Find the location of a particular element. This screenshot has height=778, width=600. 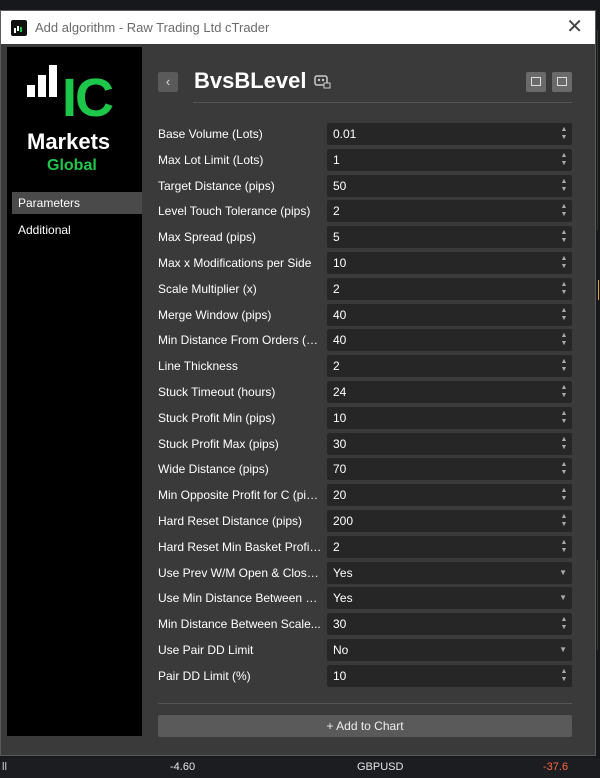

param-input: 200 ▲ ▼ is located at coordinates (449, 521).